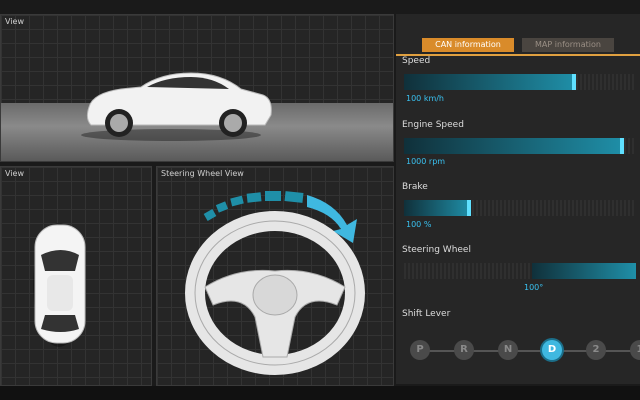  Describe the element at coordinates (622, 146) in the screenshot. I see `engine-speed-bar-cap` at that location.